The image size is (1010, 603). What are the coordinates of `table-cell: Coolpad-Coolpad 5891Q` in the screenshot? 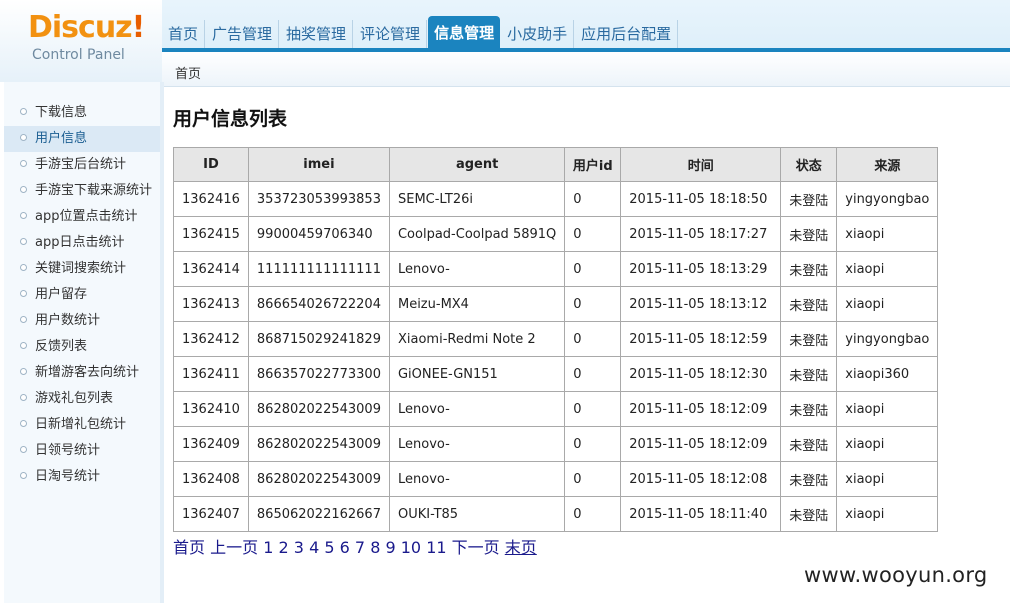 It's located at (477, 234).